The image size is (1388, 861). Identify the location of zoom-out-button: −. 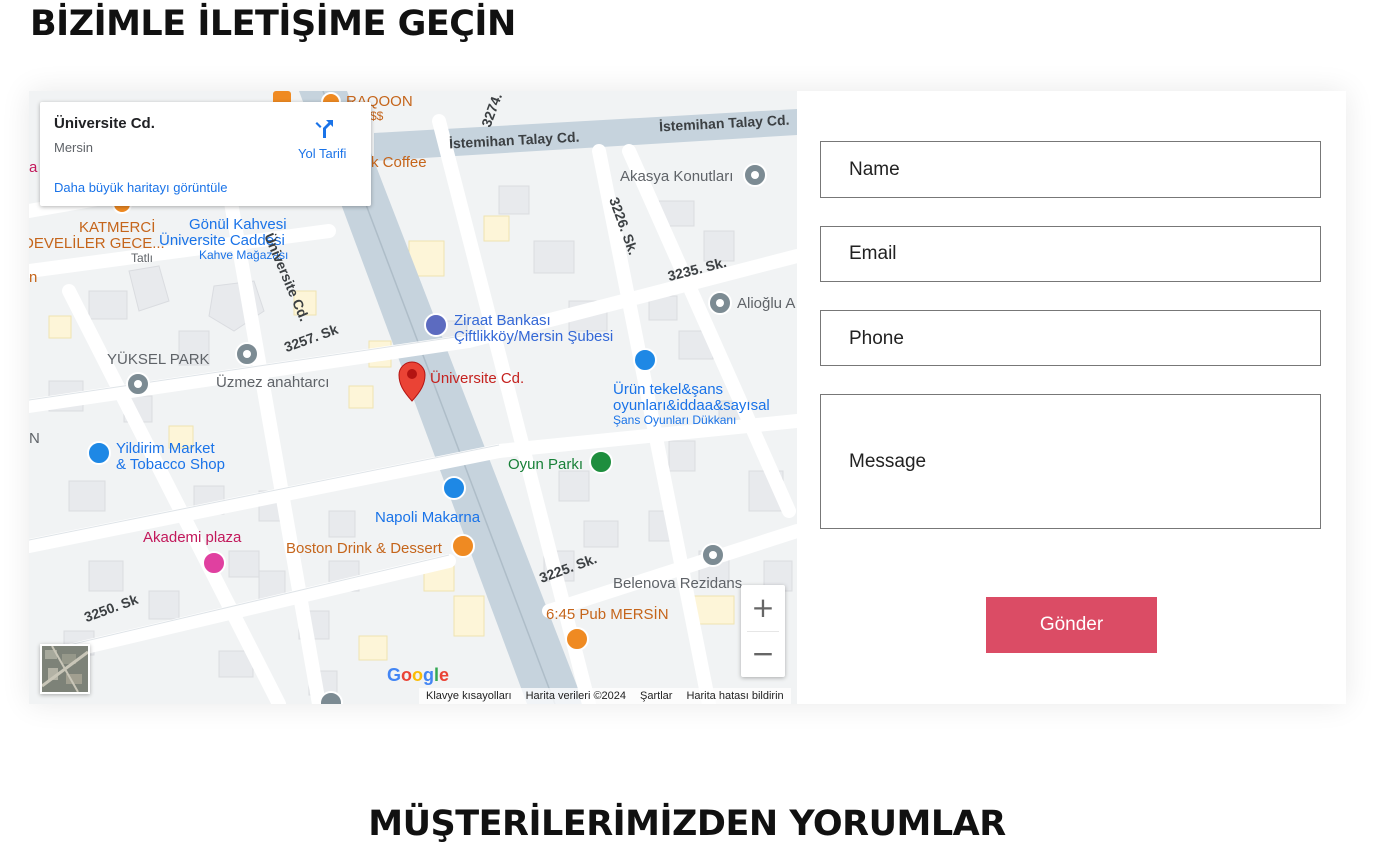
(763, 654).